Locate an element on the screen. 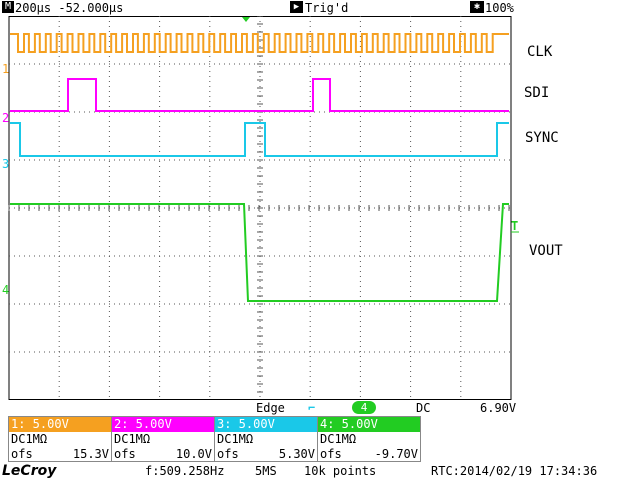  channel-1-offset-label: ofs is located at coordinates (22, 454).